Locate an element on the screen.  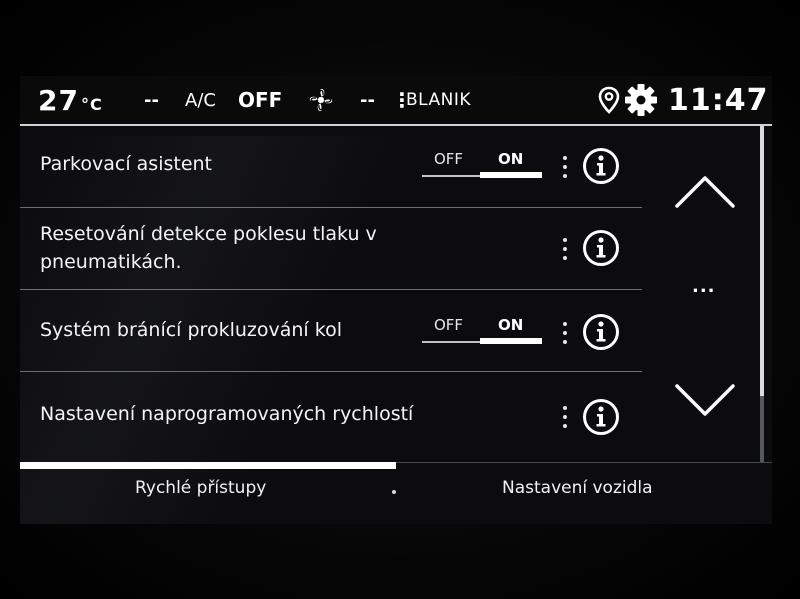
location-pin-icon is located at coordinates (609, 100).